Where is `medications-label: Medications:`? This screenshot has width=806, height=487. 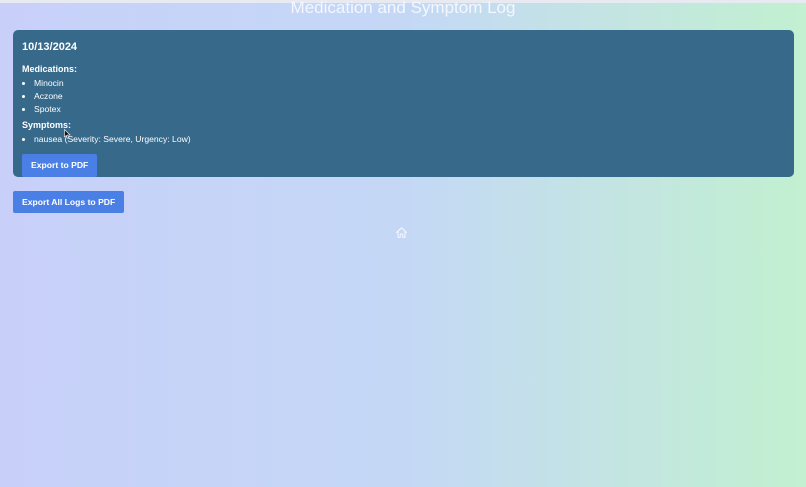 medications-label: Medications: is located at coordinates (50, 69).